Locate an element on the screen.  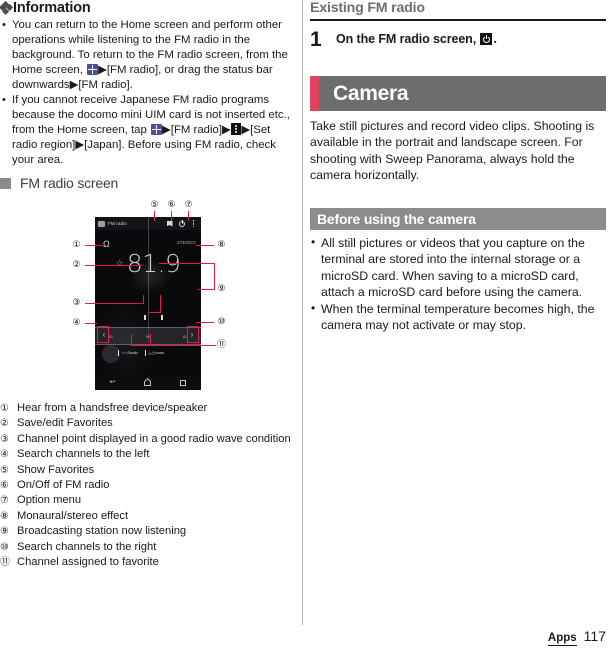
fm-radio-screen-subheading: FM radio screen is located at coordinates (146, 183).